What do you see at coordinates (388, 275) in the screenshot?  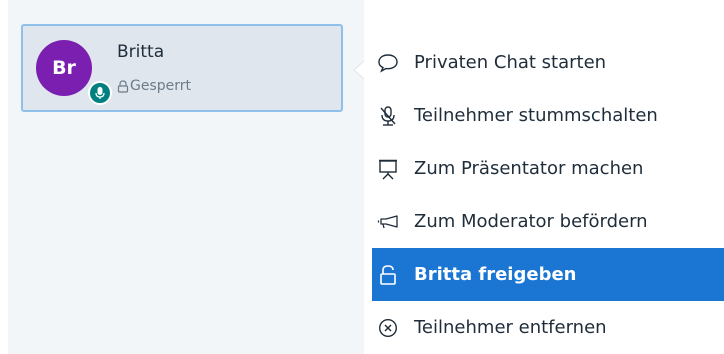 I see `unlock-icon` at bounding box center [388, 275].